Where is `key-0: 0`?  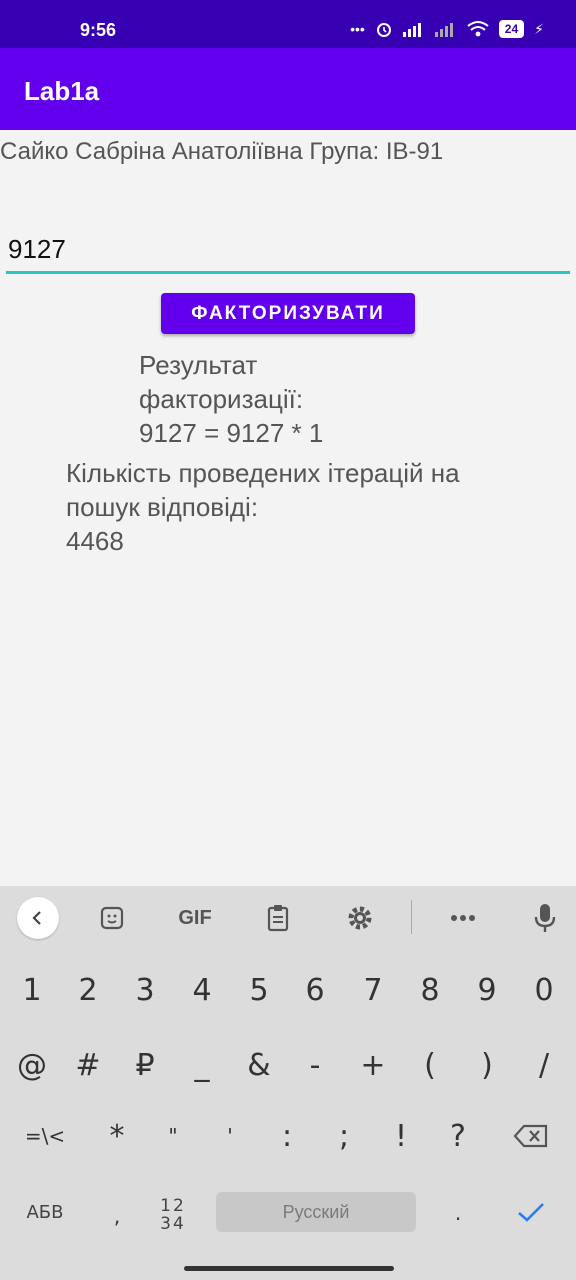
key-0: 0 is located at coordinates (544, 990).